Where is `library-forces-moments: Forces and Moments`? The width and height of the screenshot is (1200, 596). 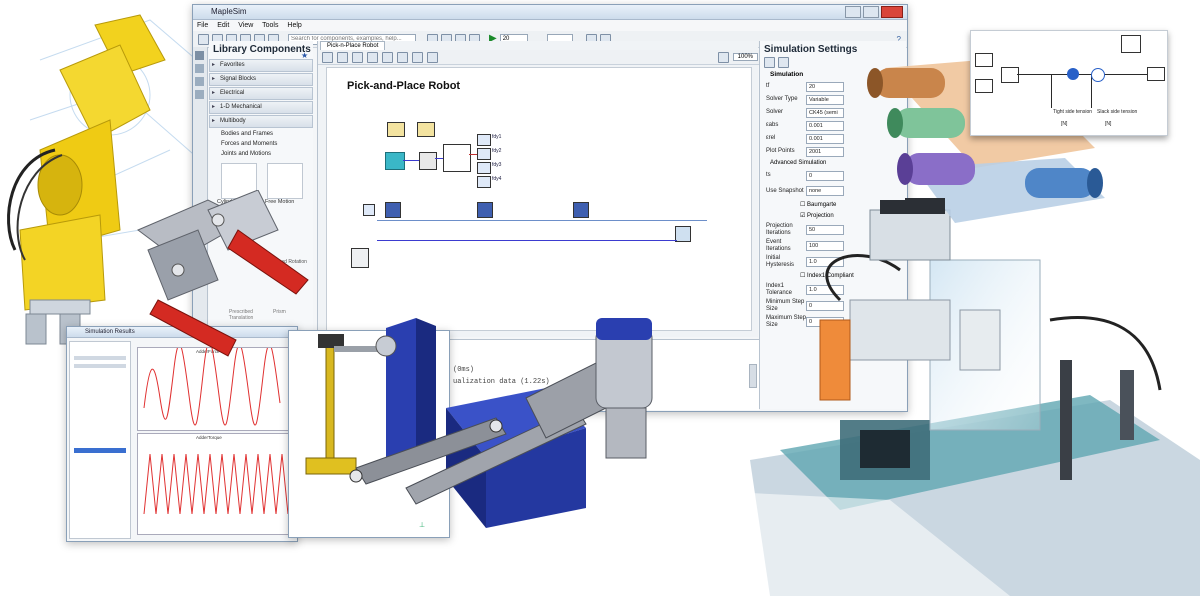 library-forces-moments: Forces and Moments is located at coordinates (261, 144).